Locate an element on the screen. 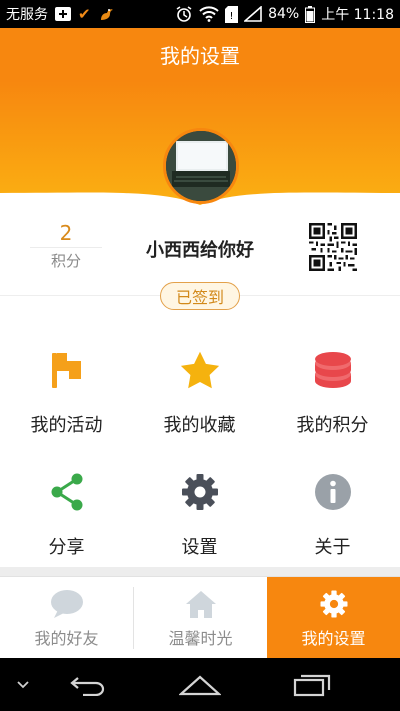 The width and height of the screenshot is (400, 711). menu-item-my-points: 我的积分 is located at coordinates (332, 381).